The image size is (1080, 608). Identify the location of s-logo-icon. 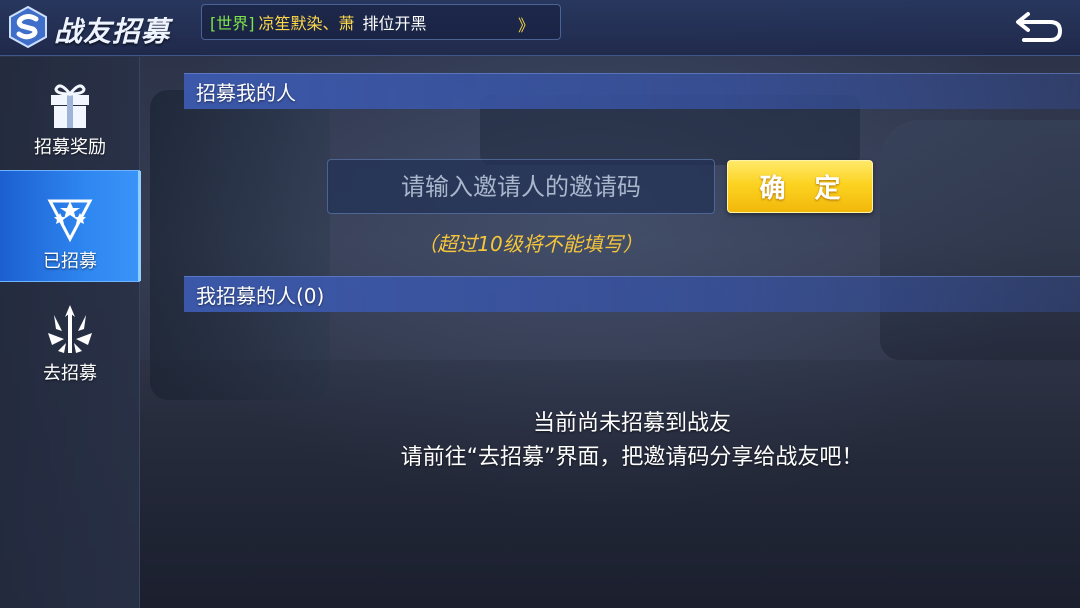
(28, 27).